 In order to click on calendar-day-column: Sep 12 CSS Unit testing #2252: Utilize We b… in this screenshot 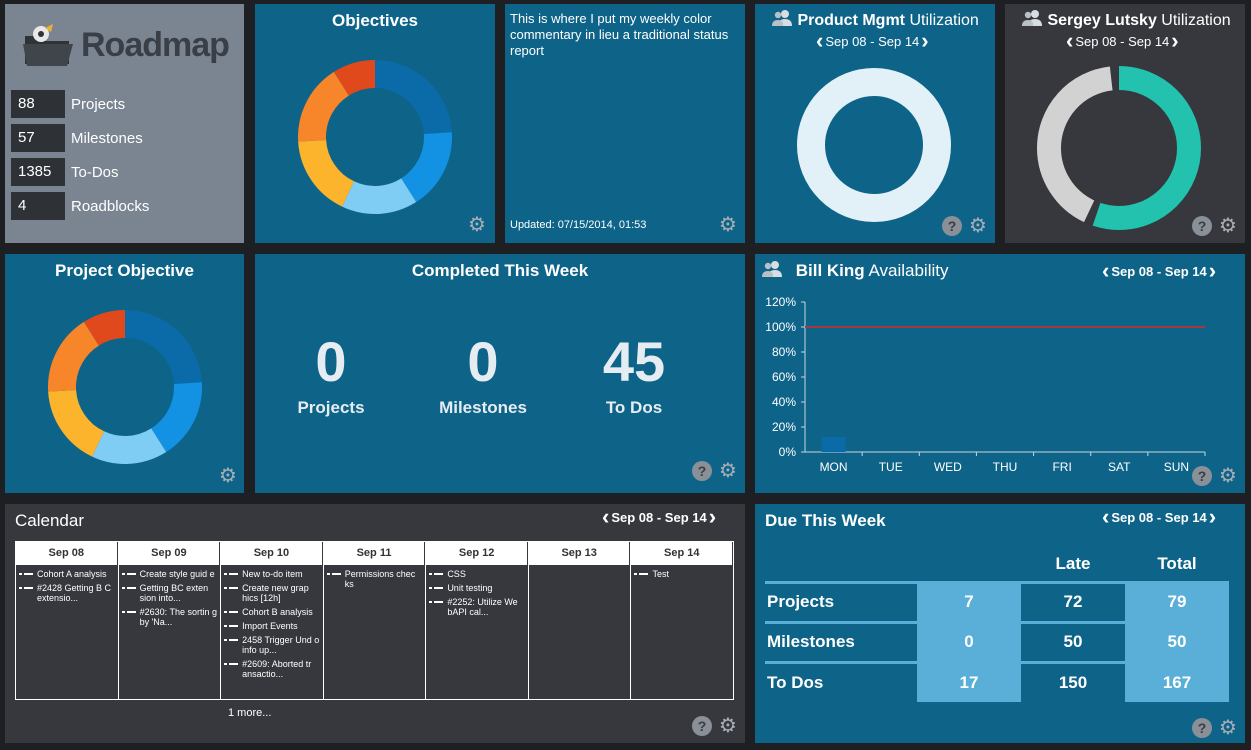, I will do `click(477, 620)`.